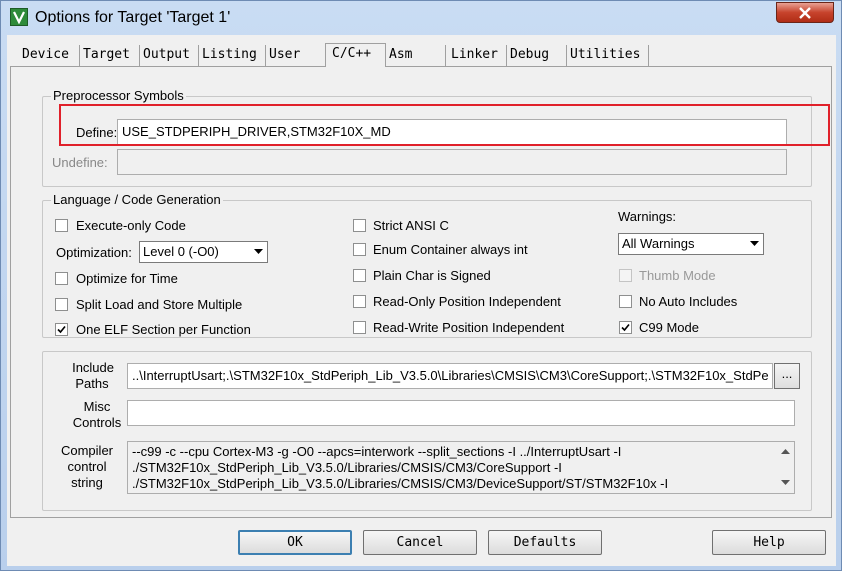 The height and width of the screenshot is (571, 842). I want to click on split-load-checkbox, so click(61, 304).